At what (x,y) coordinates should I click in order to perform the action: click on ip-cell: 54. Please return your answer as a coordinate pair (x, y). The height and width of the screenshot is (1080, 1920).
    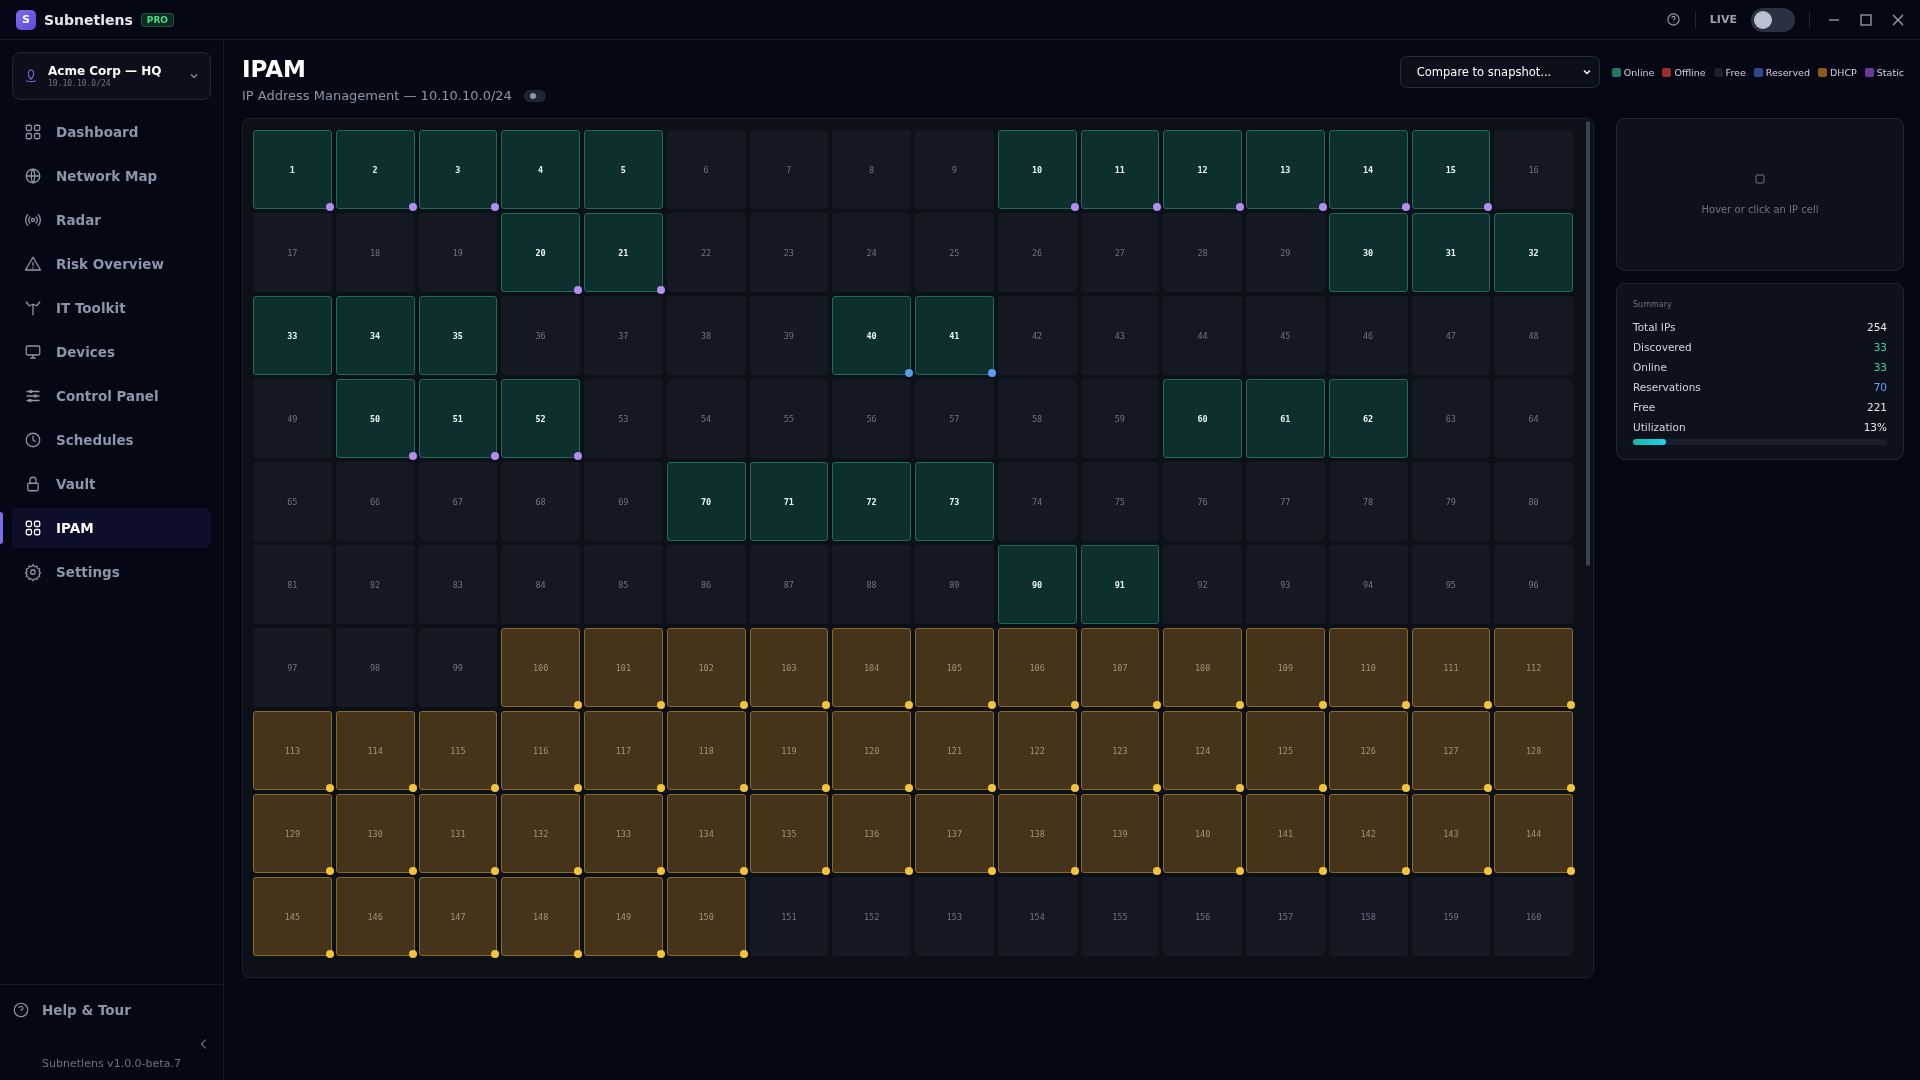
    Looking at the image, I should click on (706, 418).